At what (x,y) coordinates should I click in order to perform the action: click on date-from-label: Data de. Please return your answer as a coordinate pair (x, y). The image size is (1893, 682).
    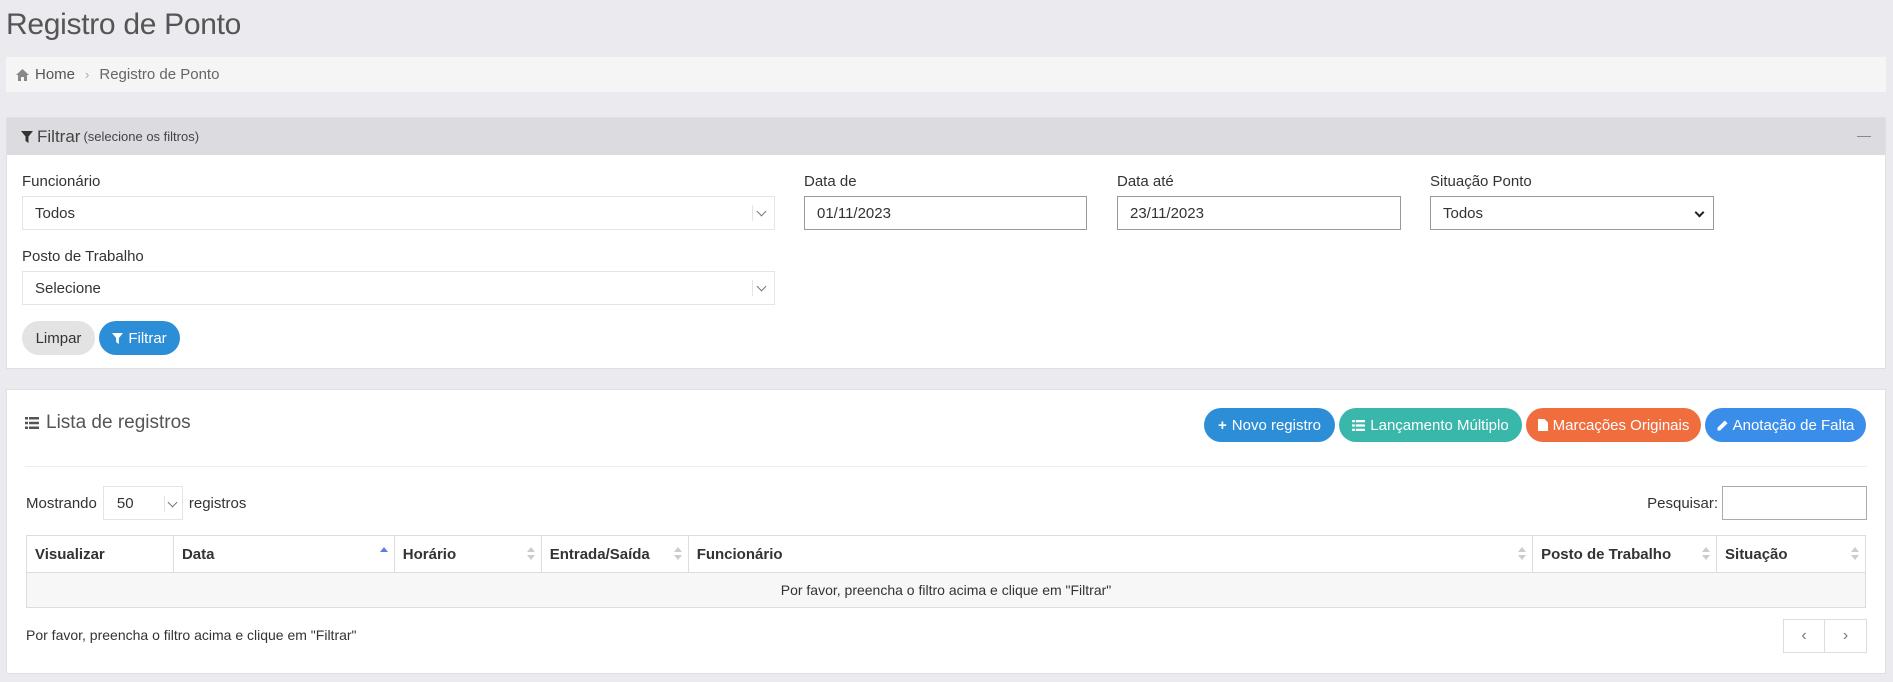
    Looking at the image, I should click on (830, 181).